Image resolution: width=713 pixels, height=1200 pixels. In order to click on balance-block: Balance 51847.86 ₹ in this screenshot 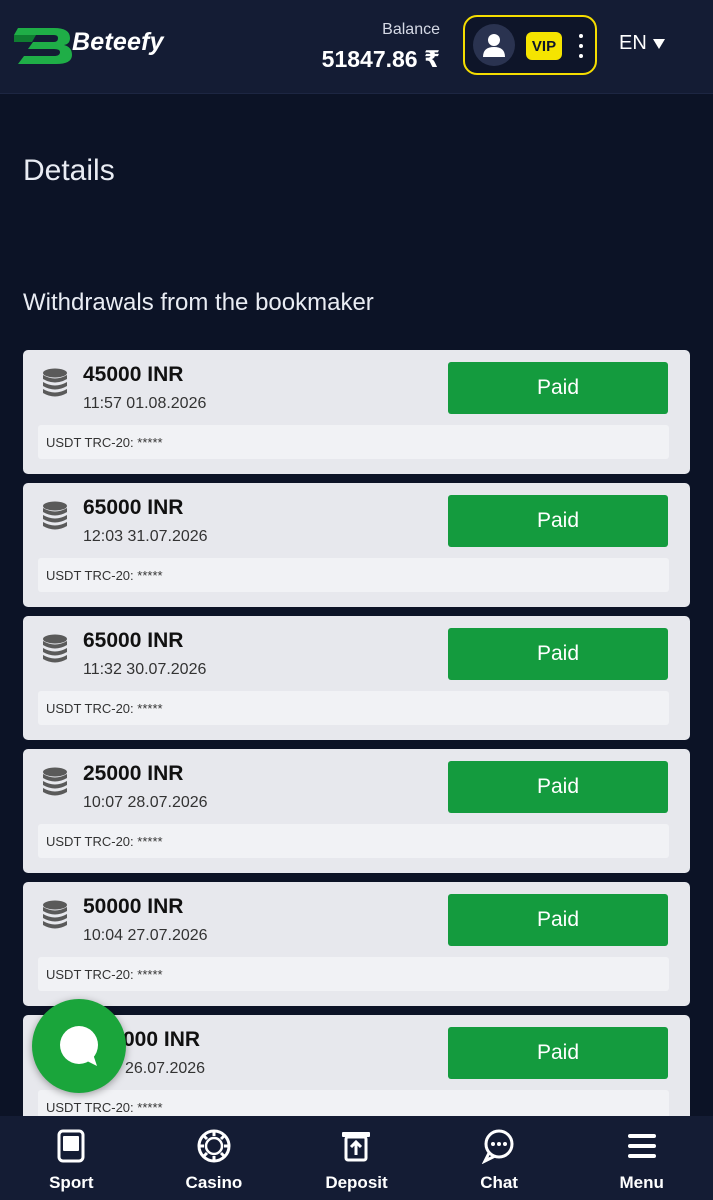, I will do `click(381, 48)`.